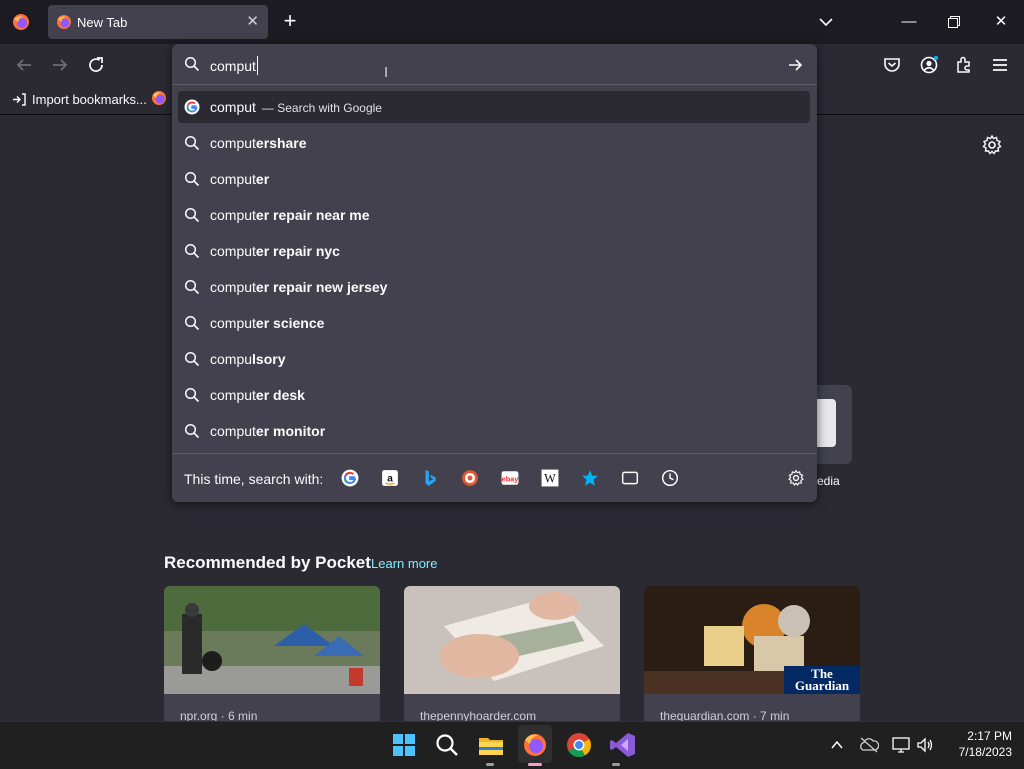 The height and width of the screenshot is (769, 1024). I want to click on suggestion-text: computer monitor, so click(267, 431).